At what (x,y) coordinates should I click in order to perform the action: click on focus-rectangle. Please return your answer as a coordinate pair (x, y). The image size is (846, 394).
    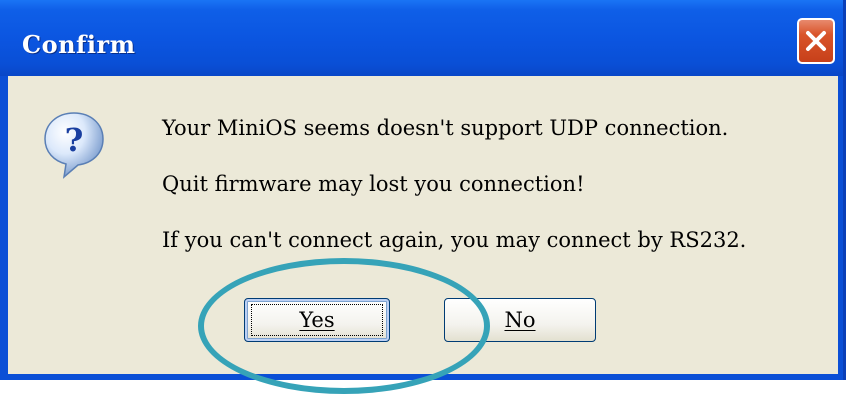
    Looking at the image, I should click on (317, 320).